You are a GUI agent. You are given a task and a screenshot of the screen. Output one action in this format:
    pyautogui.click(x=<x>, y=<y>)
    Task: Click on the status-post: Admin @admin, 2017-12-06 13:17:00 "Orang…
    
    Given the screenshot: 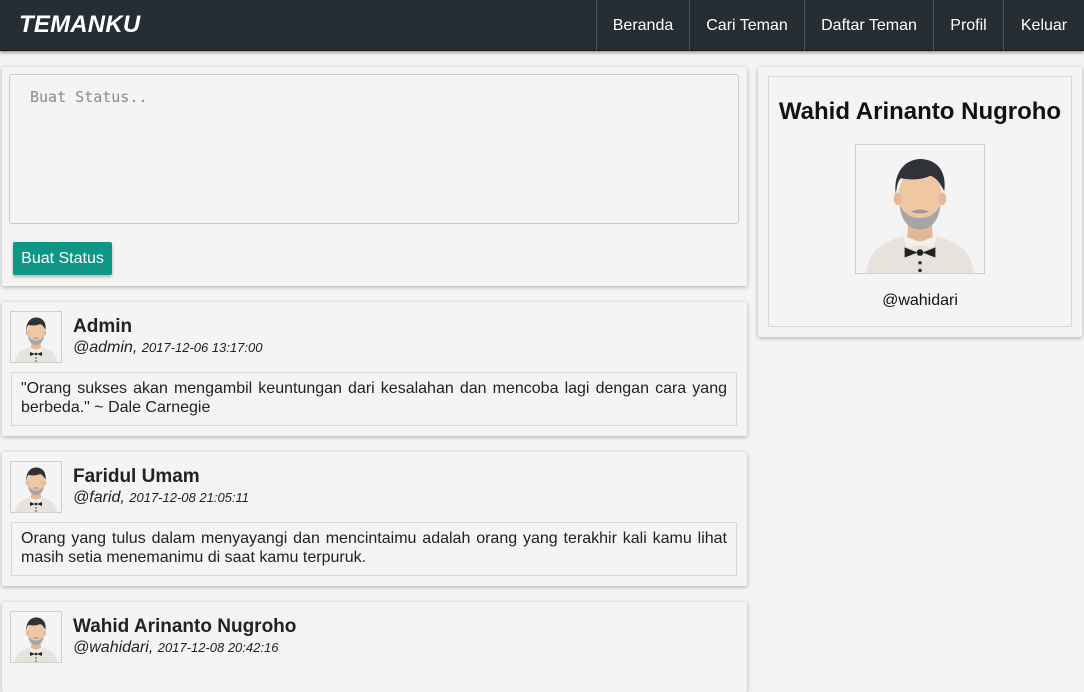 What is the action you would take?
    pyautogui.click(x=374, y=369)
    